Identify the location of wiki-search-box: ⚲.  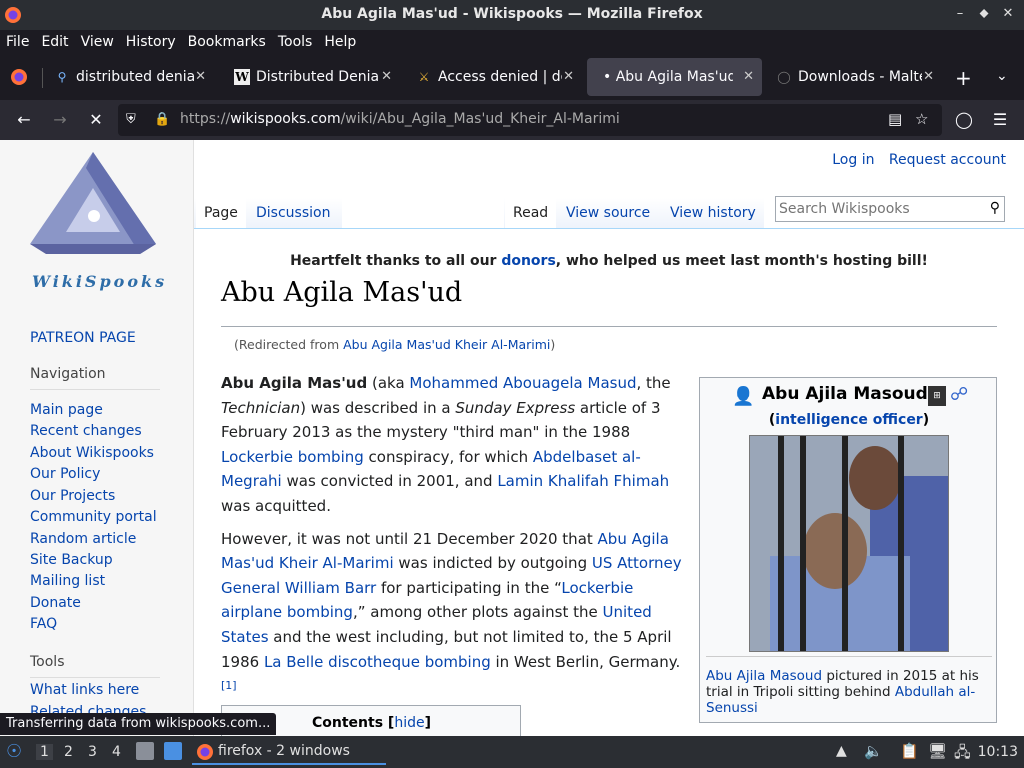
(890, 209).